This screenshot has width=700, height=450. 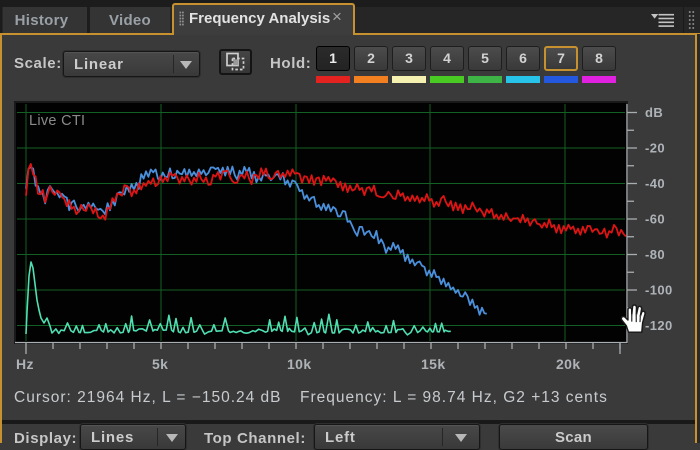 What do you see at coordinates (655, 219) in the screenshot?
I see `svg-text: -60` at bounding box center [655, 219].